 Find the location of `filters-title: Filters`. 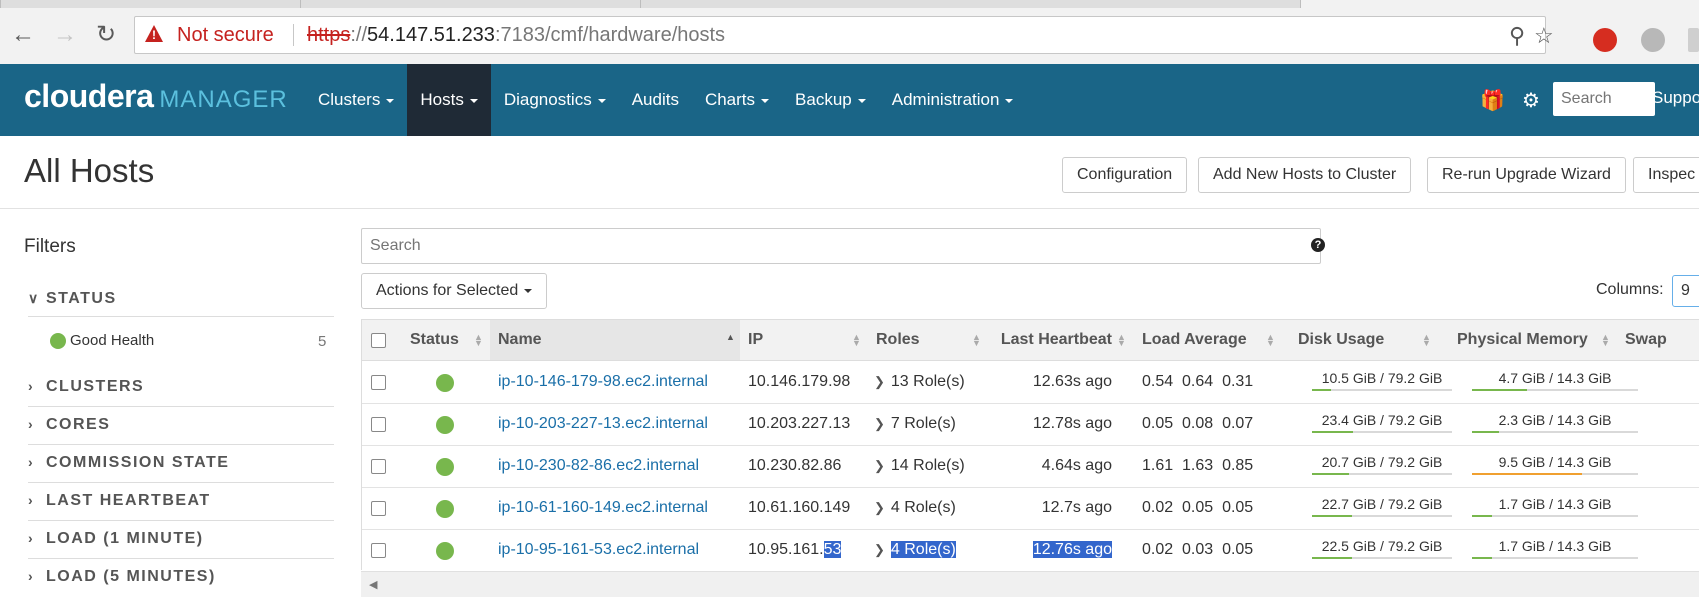

filters-title: Filters is located at coordinates (50, 246).